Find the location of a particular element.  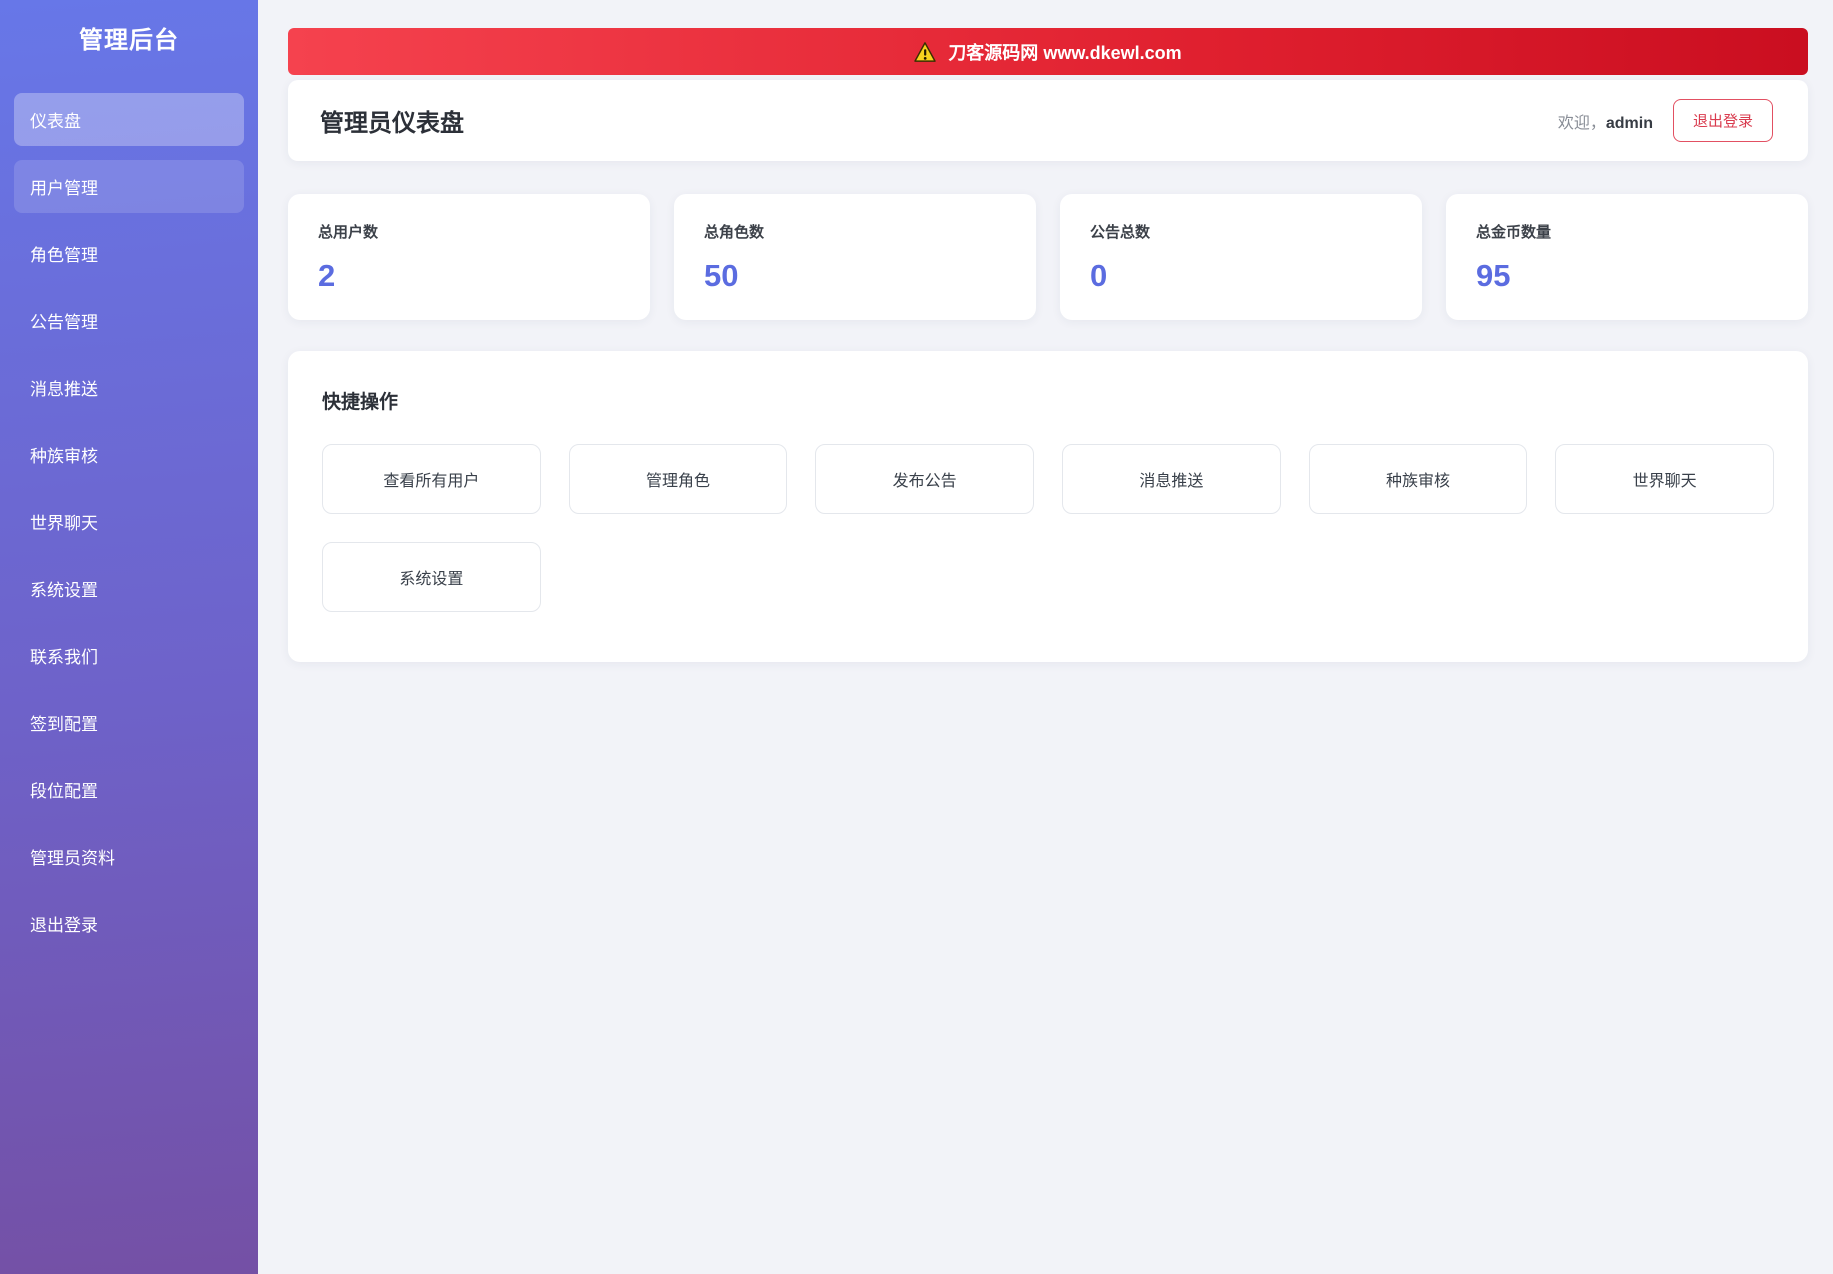

stat-card-total-roles: 总角色数 50 is located at coordinates (855, 257).